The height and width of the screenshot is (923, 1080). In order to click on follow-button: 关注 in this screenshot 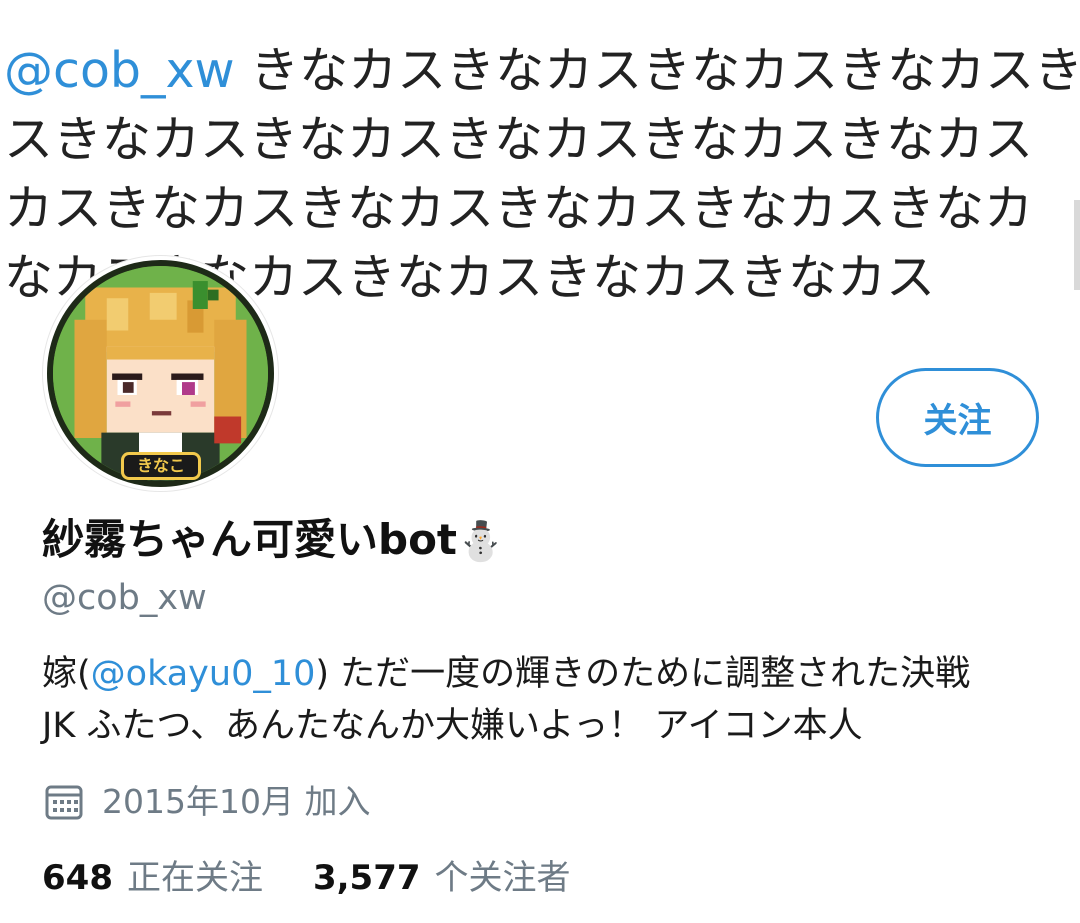, I will do `click(957, 417)`.